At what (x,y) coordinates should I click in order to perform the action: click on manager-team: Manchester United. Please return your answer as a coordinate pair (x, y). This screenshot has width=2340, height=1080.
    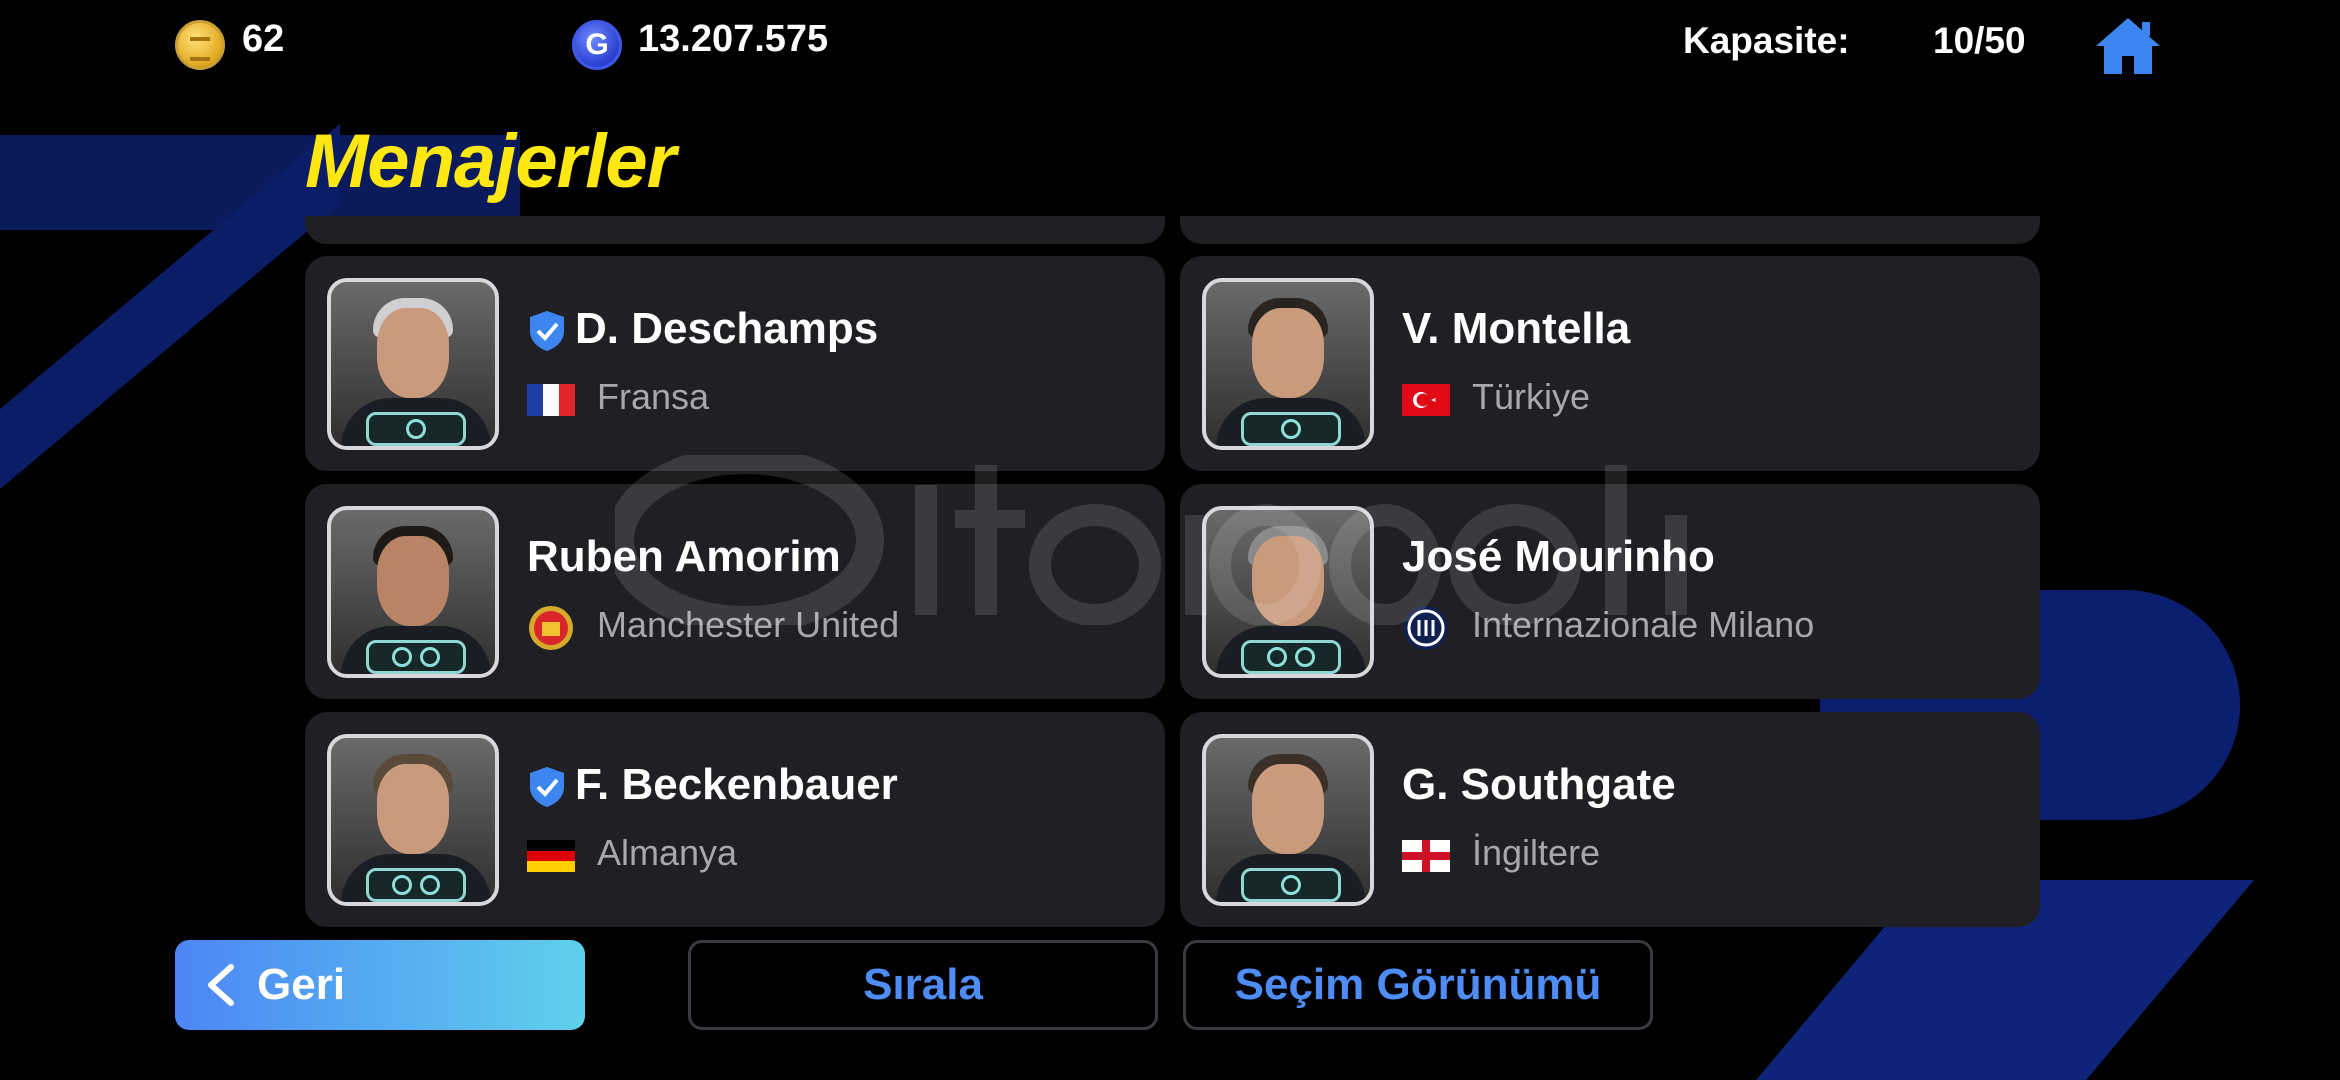
    Looking at the image, I should click on (748, 624).